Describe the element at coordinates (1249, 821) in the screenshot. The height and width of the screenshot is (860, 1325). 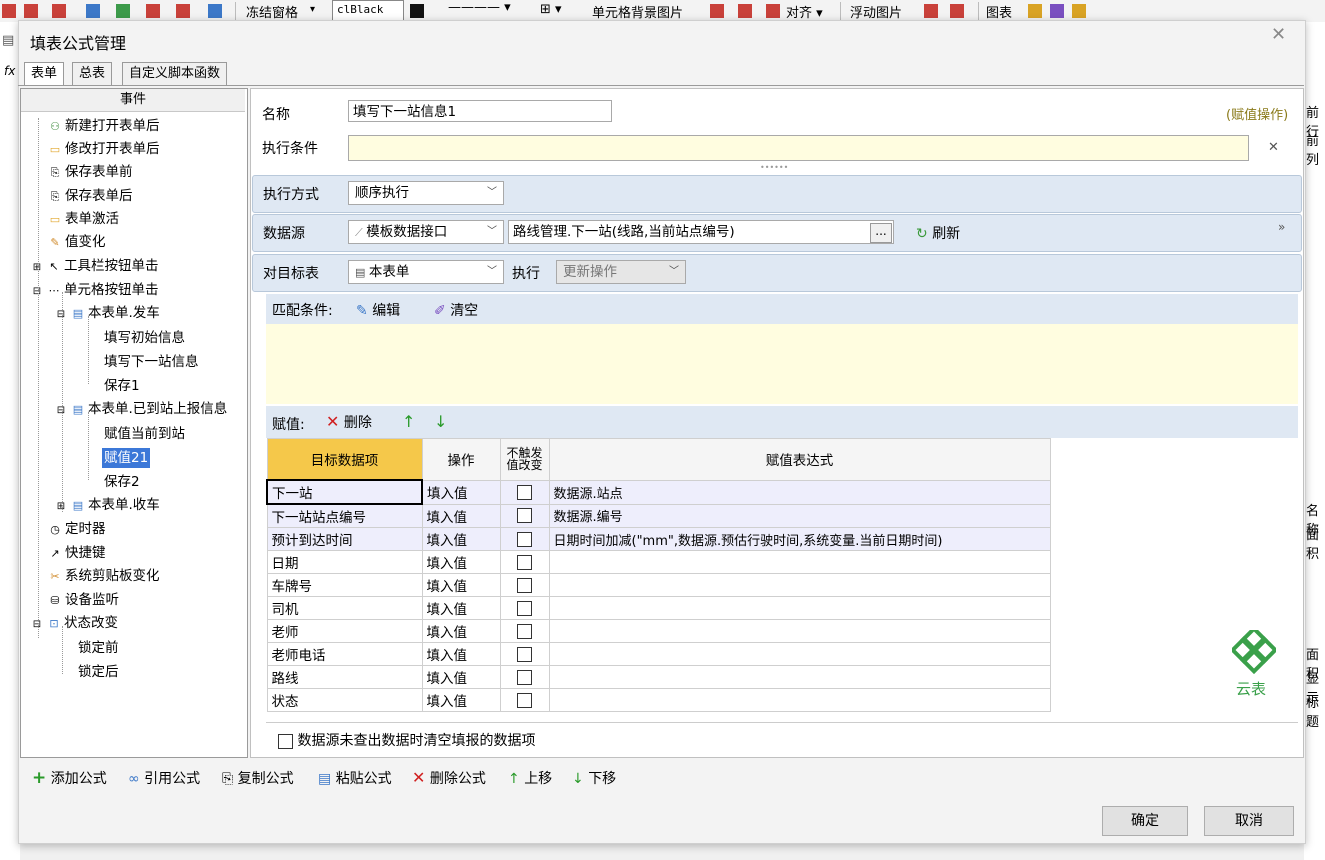
I see `cancel-button: 取消` at that location.